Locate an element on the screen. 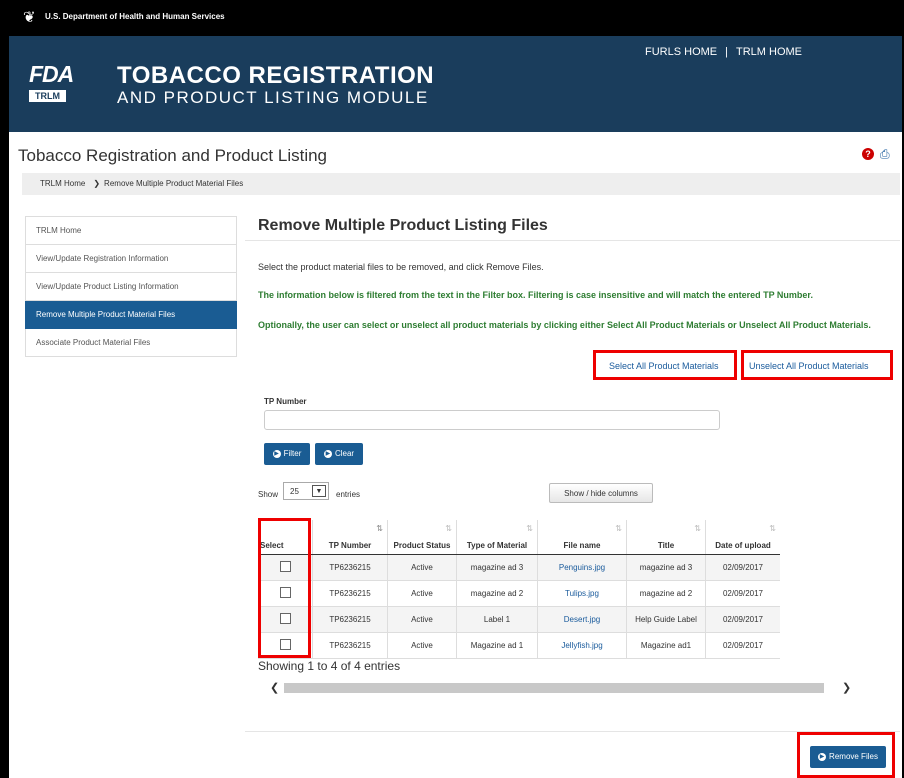 The width and height of the screenshot is (904, 778). page-length-value: 25 is located at coordinates (294, 491).